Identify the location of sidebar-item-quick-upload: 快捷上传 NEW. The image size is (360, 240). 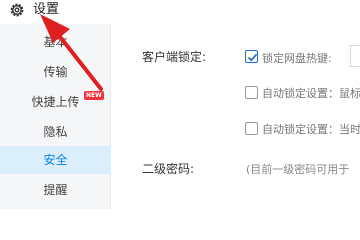
(55, 102).